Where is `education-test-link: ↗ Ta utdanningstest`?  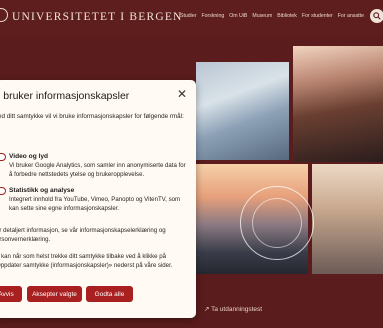
education-test-link: ↗ Ta utdanningstest is located at coordinates (233, 309).